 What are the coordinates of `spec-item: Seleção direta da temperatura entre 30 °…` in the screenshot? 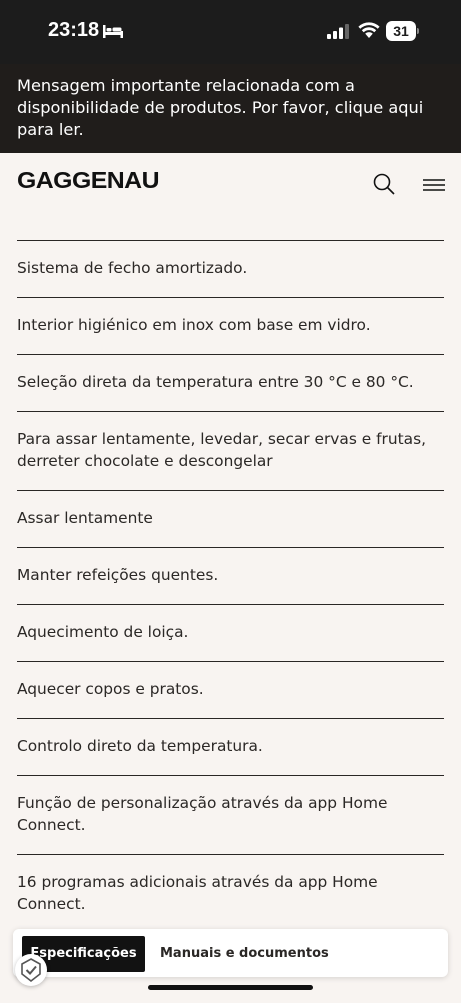 It's located at (230, 382).